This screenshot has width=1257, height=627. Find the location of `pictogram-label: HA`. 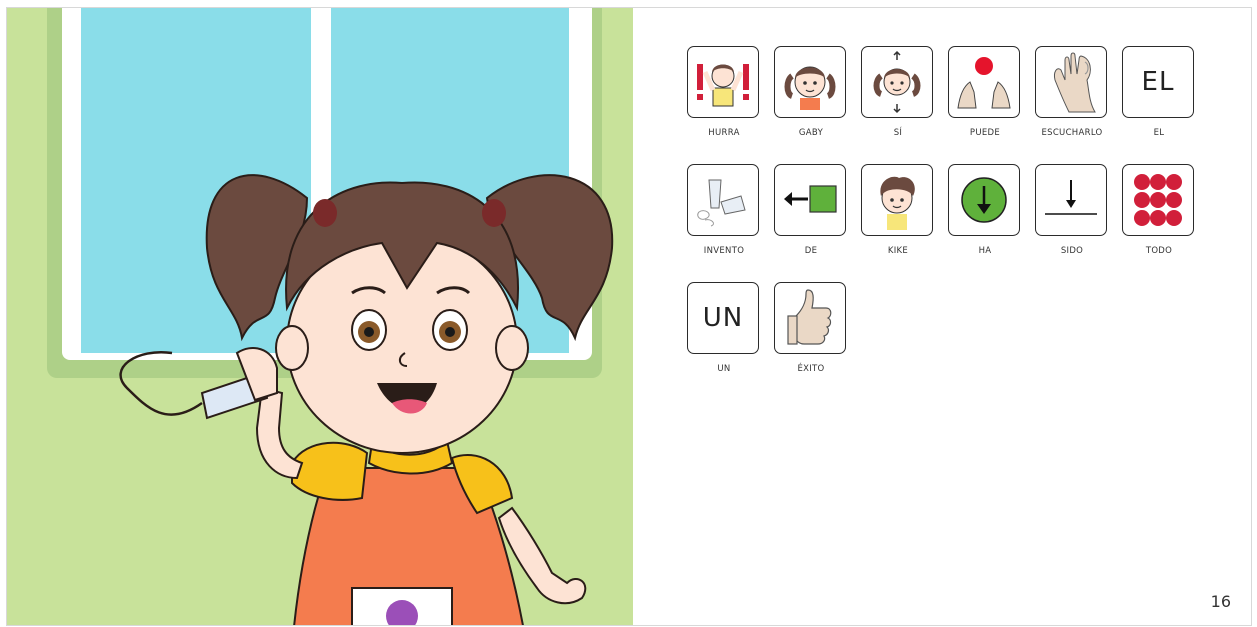

pictogram-label: HA is located at coordinates (985, 251).